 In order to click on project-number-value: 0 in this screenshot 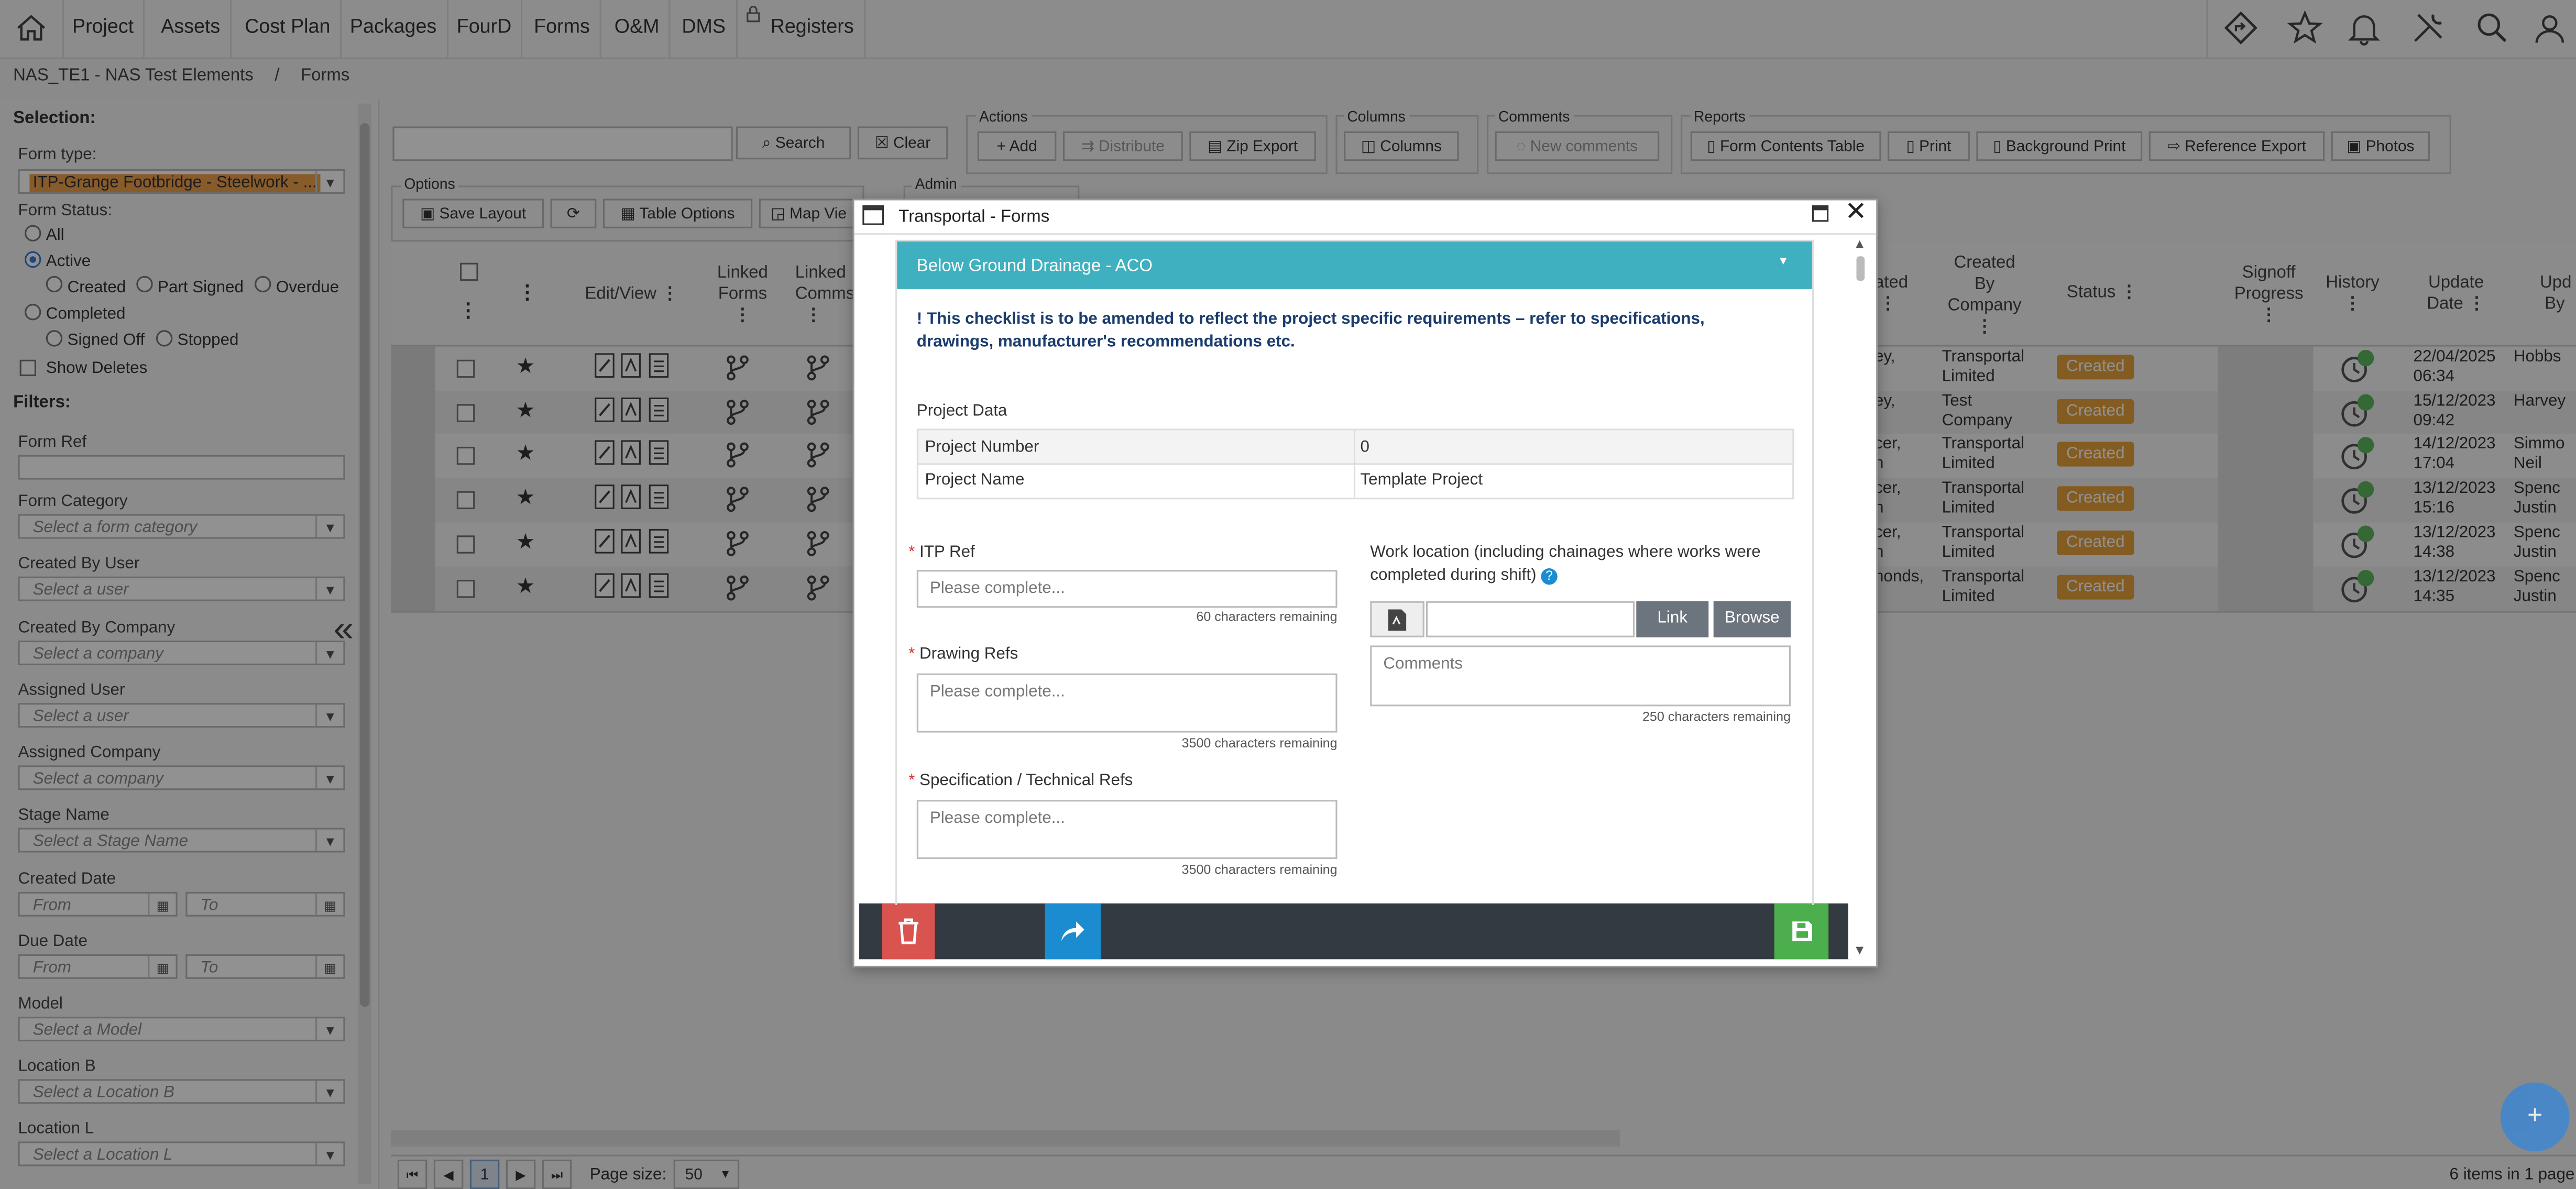, I will do `click(1364, 448)`.